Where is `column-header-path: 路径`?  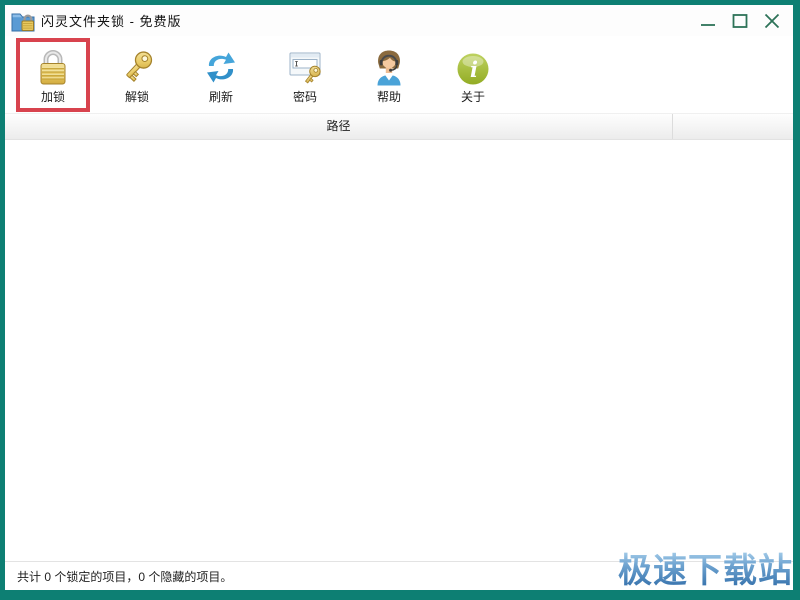 column-header-path: 路径 is located at coordinates (339, 126).